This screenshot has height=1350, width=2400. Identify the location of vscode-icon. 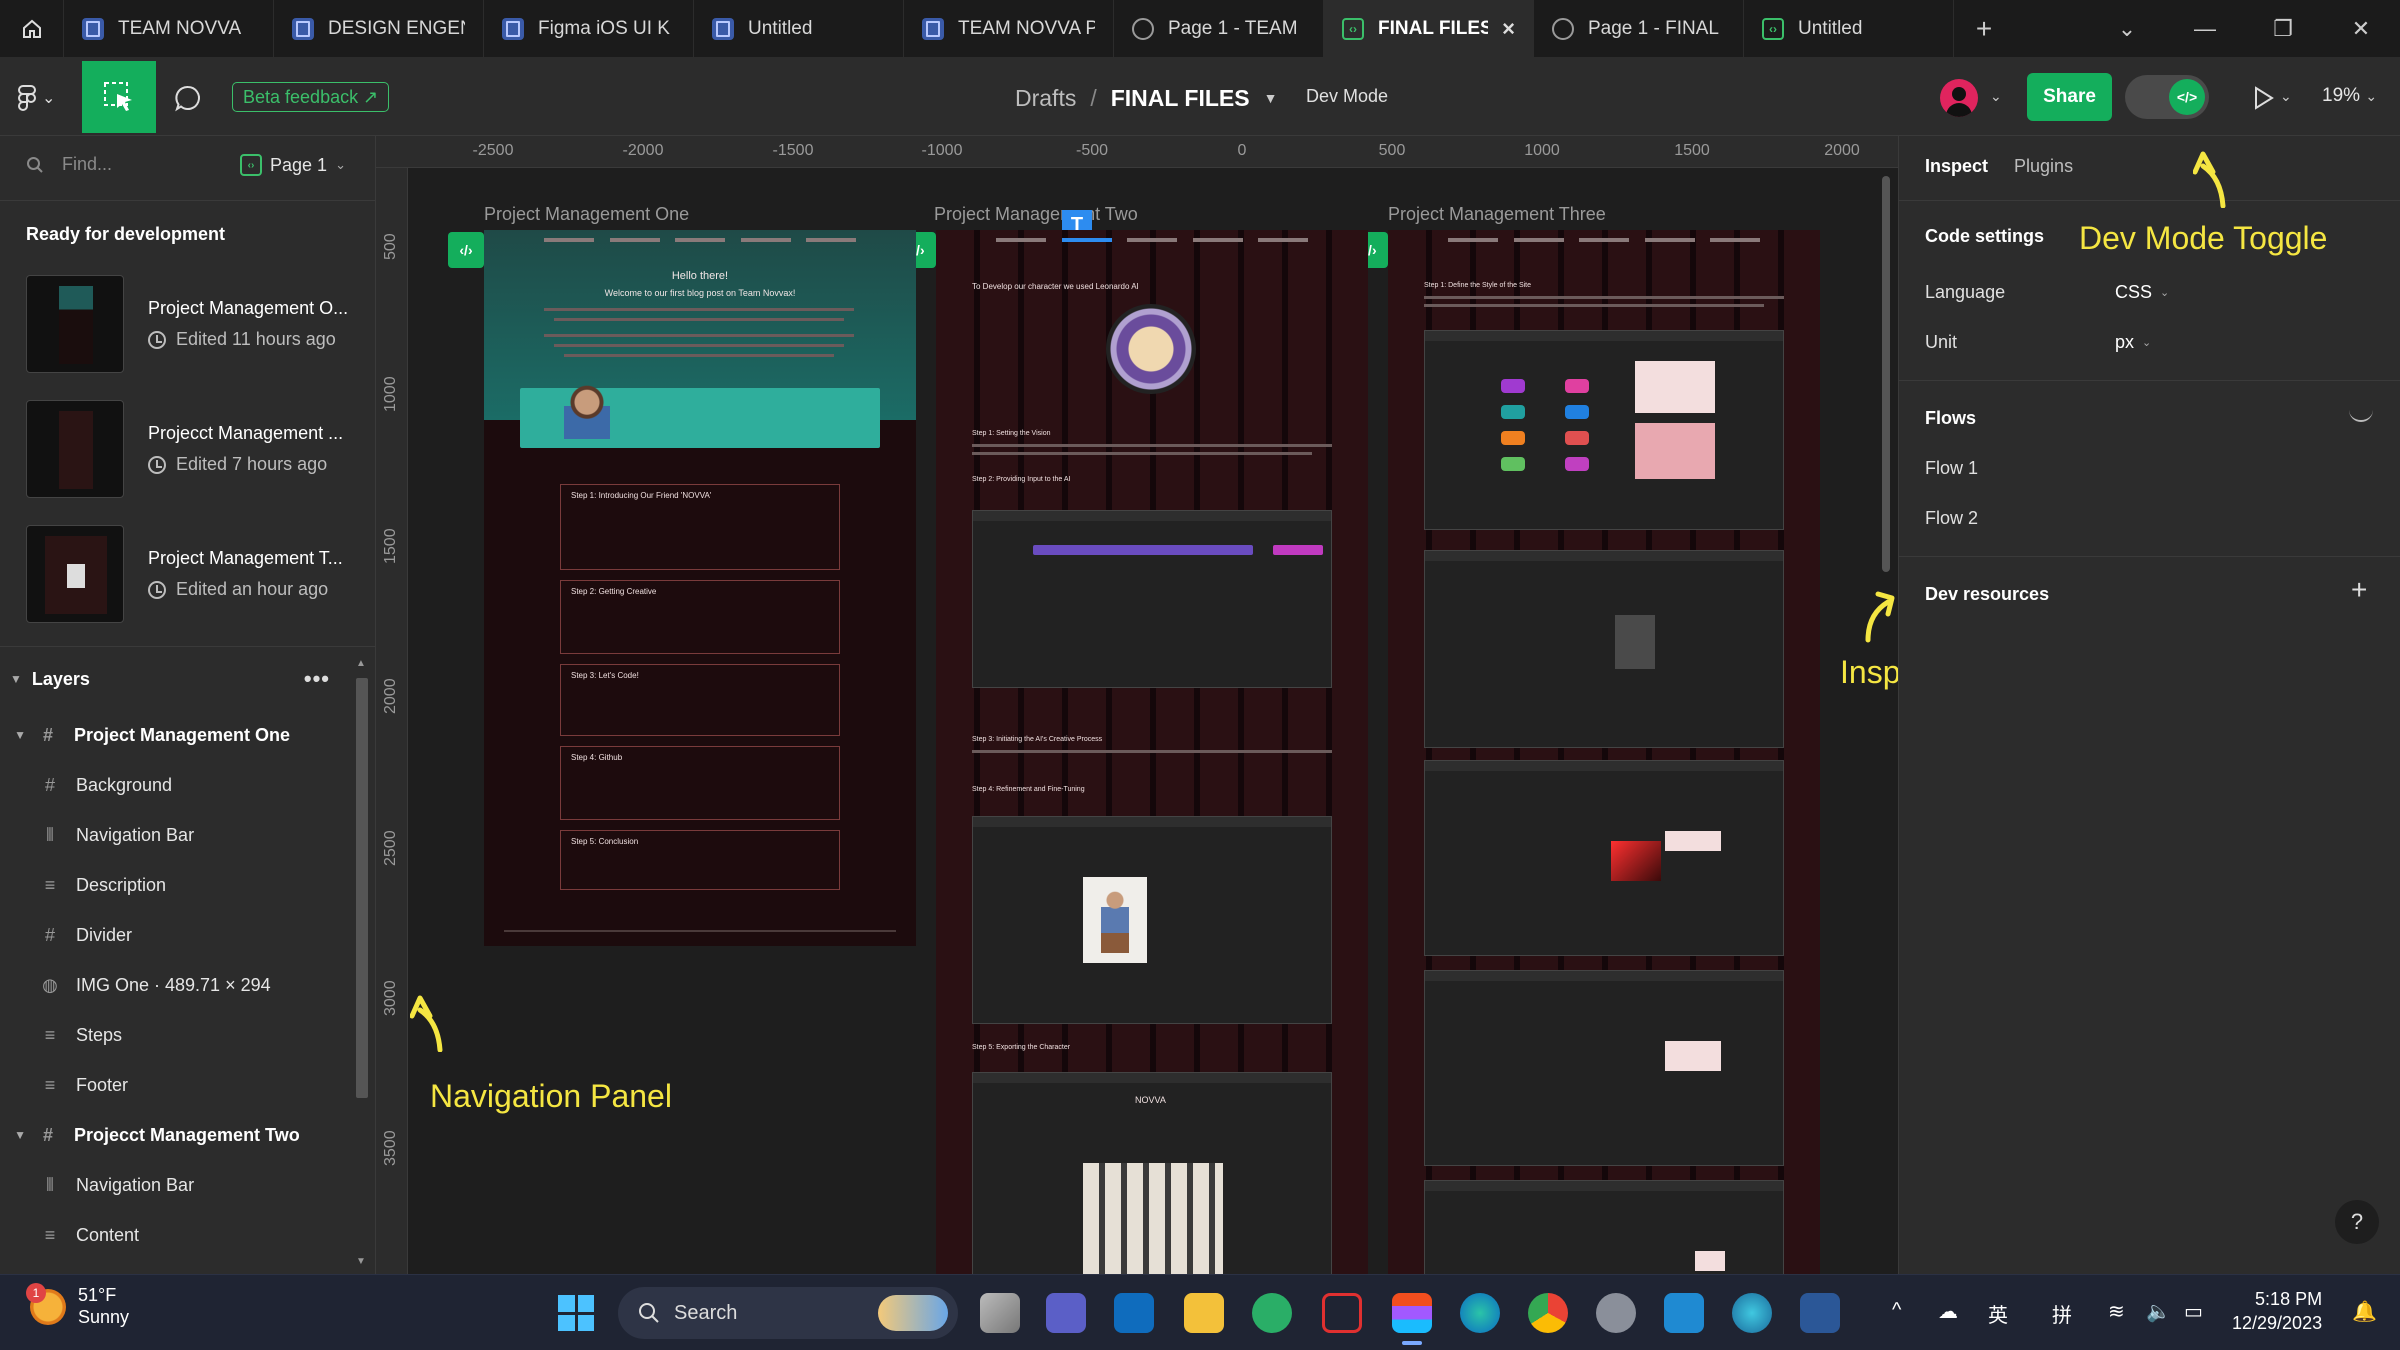
(1684, 1313).